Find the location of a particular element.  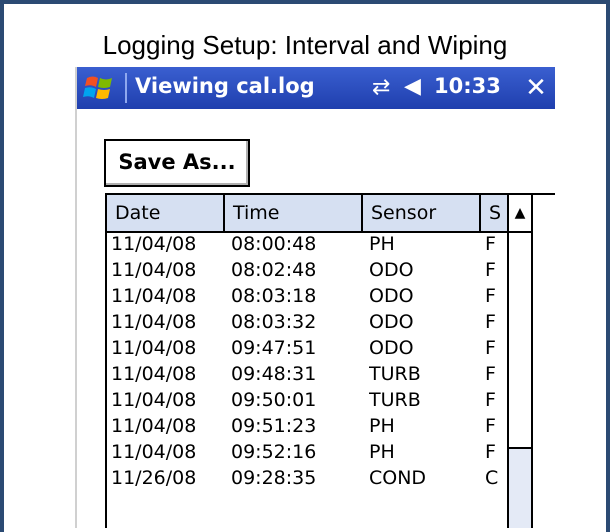

title-bar: Viewing cal.log ⇄ ◀ 10:33 ✕ is located at coordinates (316, 88).